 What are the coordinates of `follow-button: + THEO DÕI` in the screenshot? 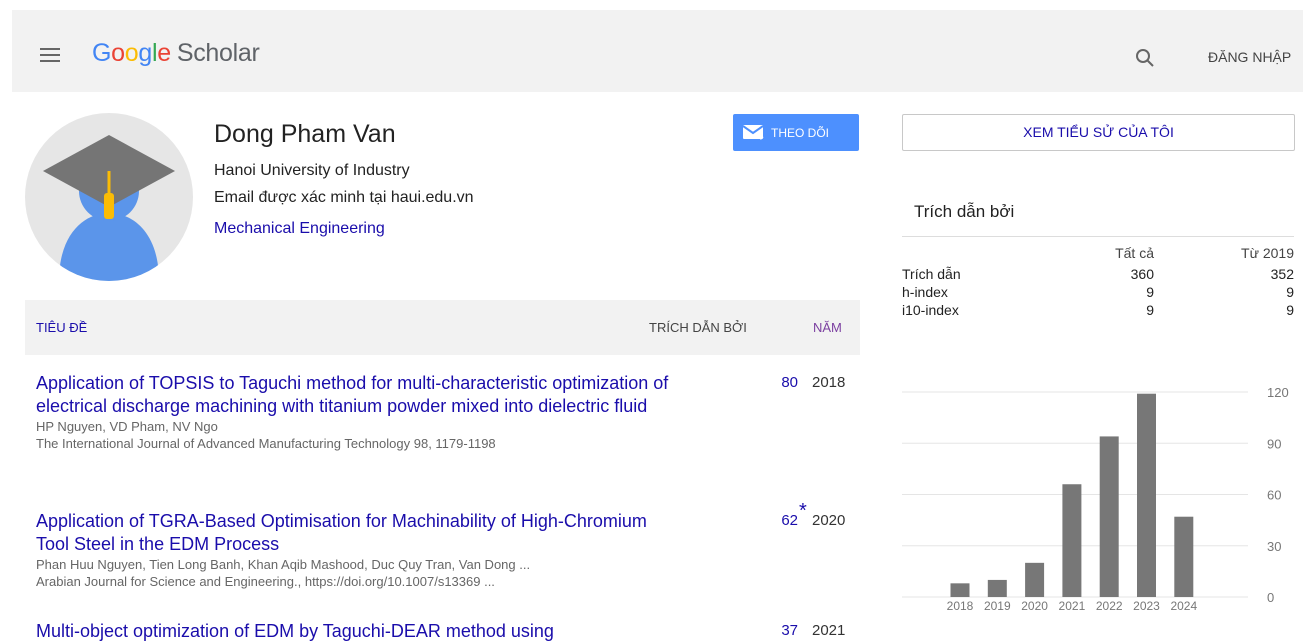 It's located at (796, 132).